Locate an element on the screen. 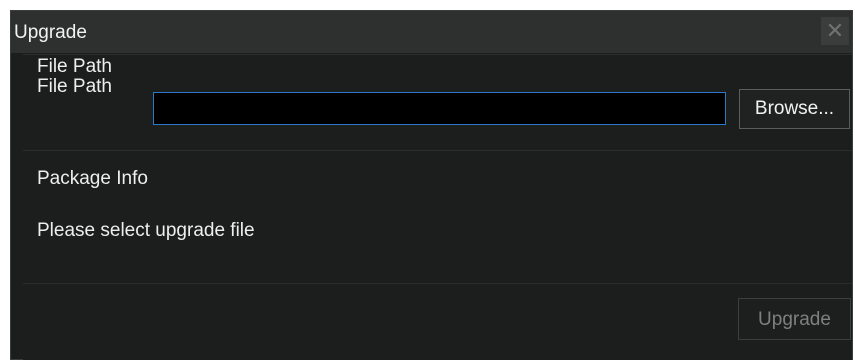  package-info-heading: Package Info is located at coordinates (92, 178).